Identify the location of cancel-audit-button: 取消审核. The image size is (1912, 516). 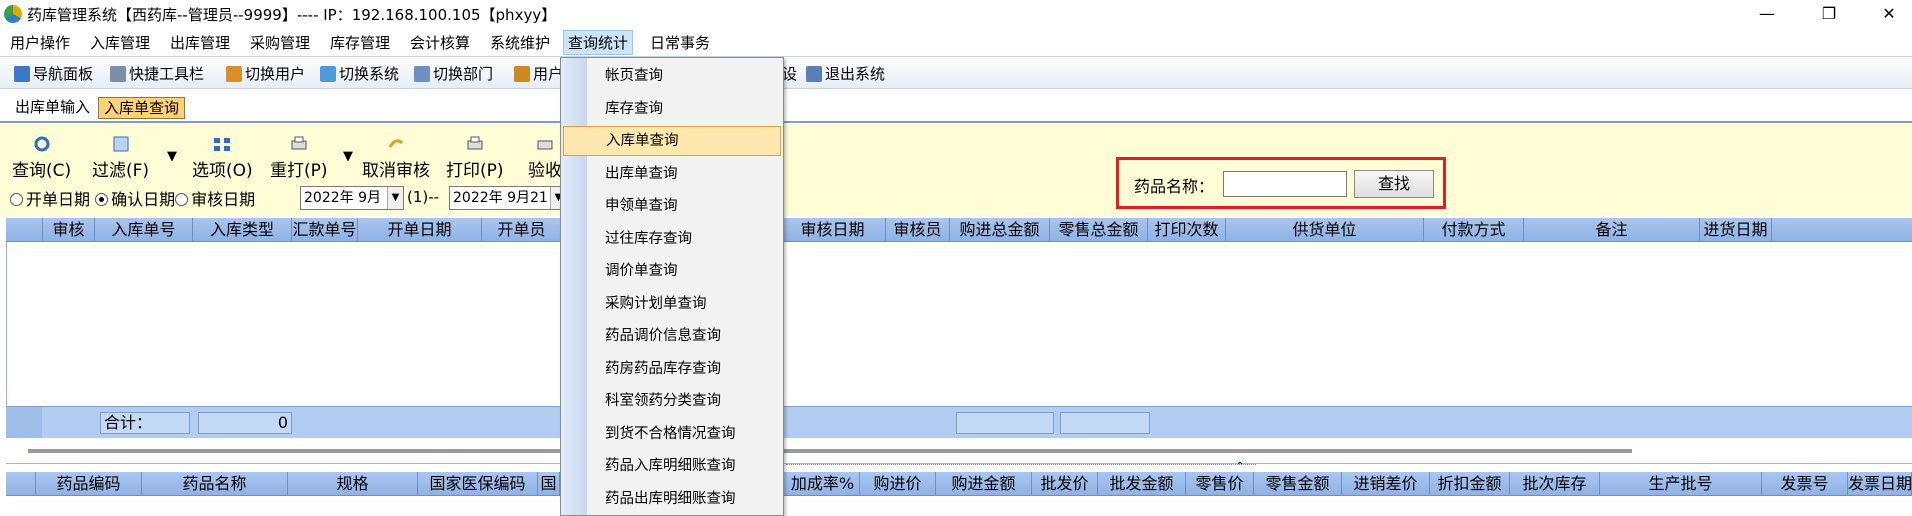
(396, 161).